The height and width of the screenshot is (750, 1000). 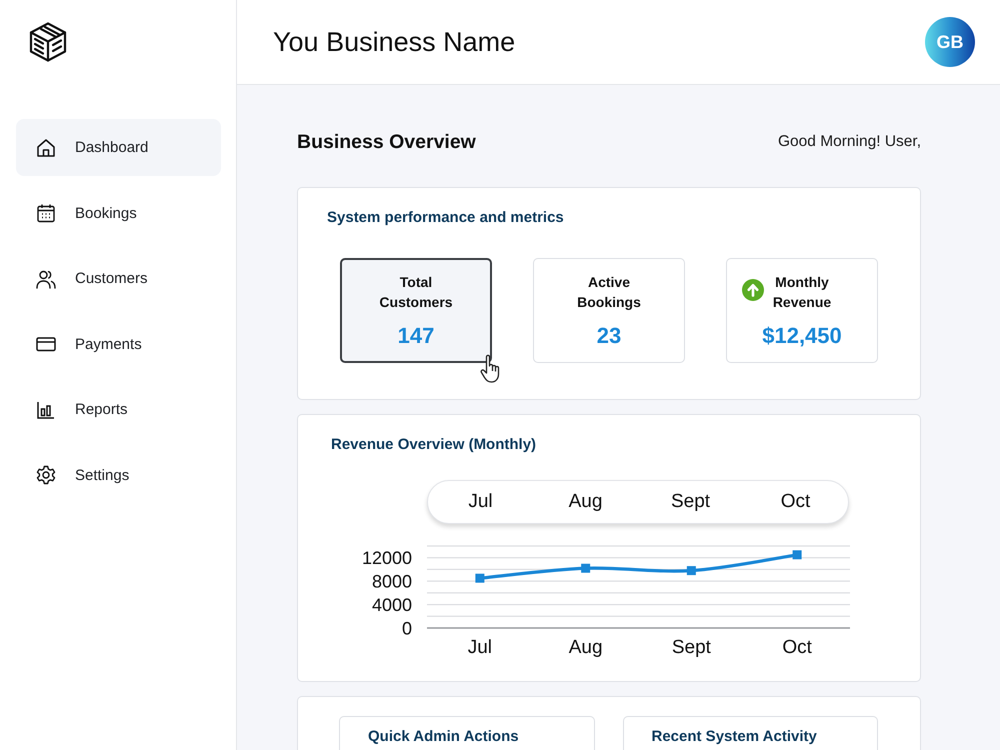 I want to click on stat-card: Monthly Revenue $12,450, so click(x=802, y=310).